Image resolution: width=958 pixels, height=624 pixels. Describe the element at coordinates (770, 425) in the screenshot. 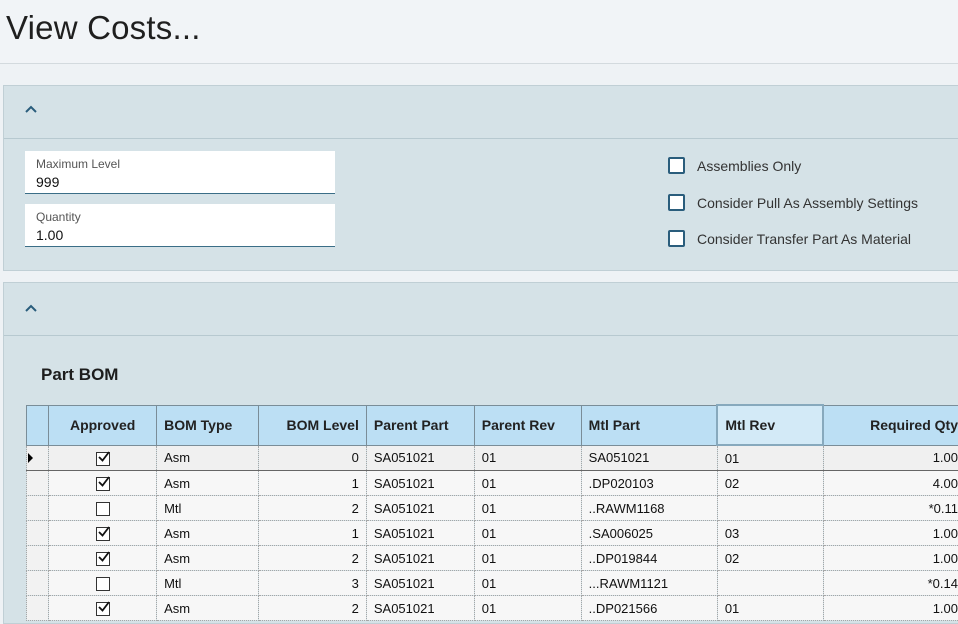

I see `col-mtl-rev: Mtl Rev` at that location.